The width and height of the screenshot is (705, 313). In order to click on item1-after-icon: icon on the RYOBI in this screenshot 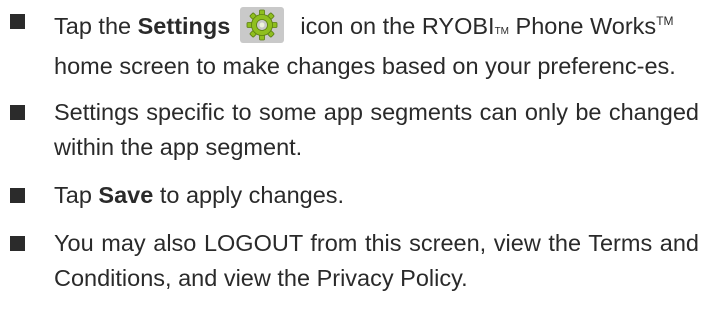, I will do `click(397, 26)`.